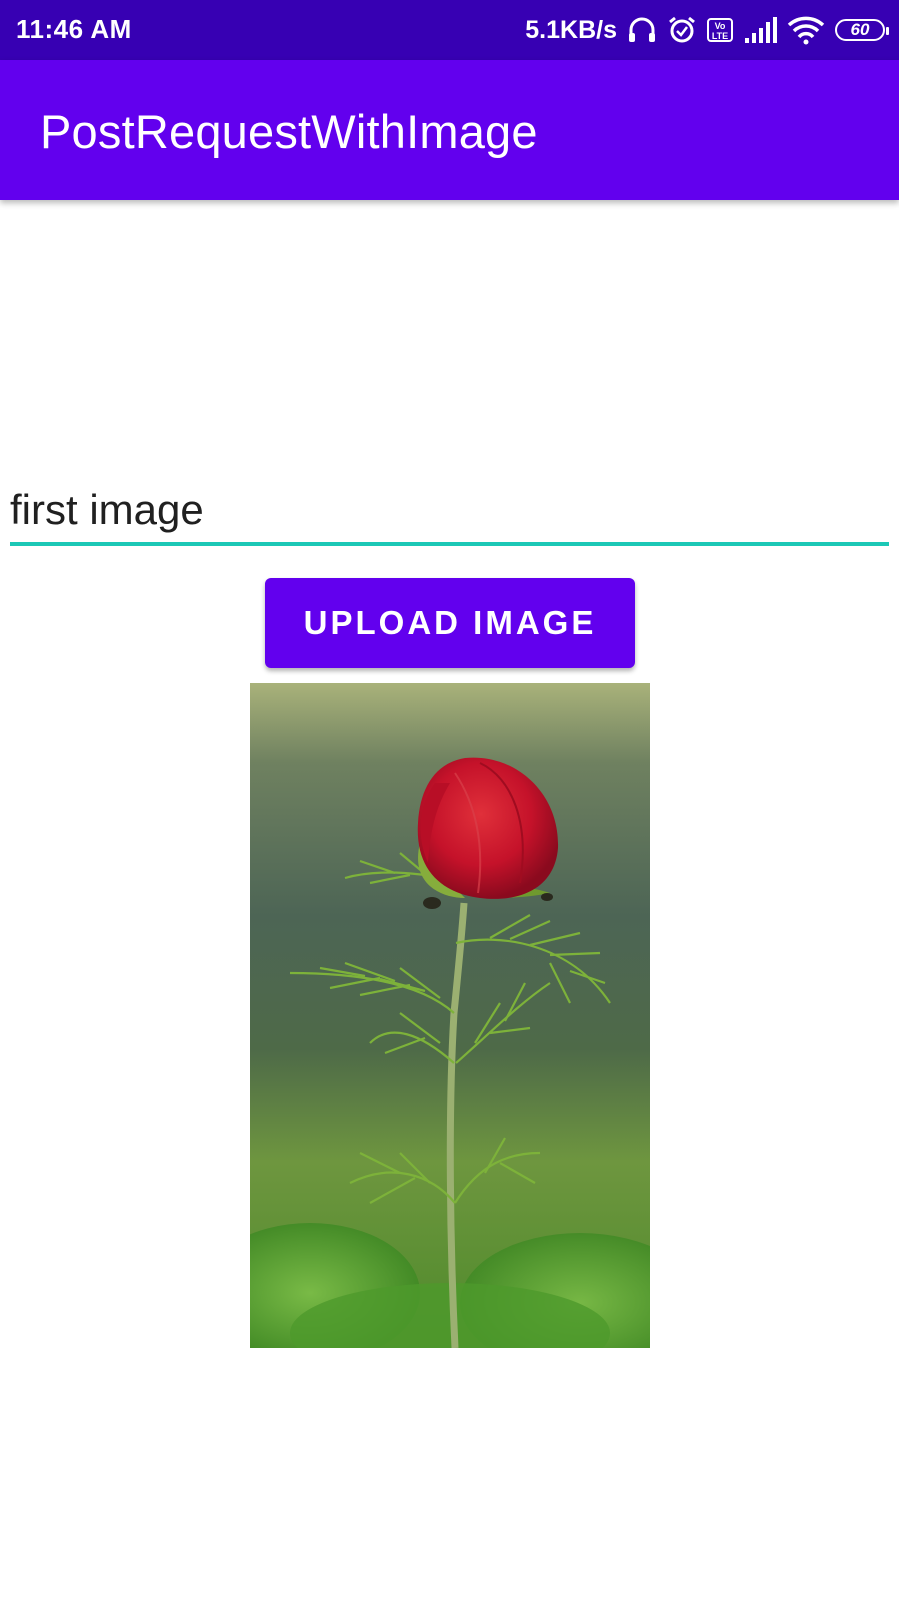  Describe the element at coordinates (806, 30) in the screenshot. I see `wifi-icon` at that location.